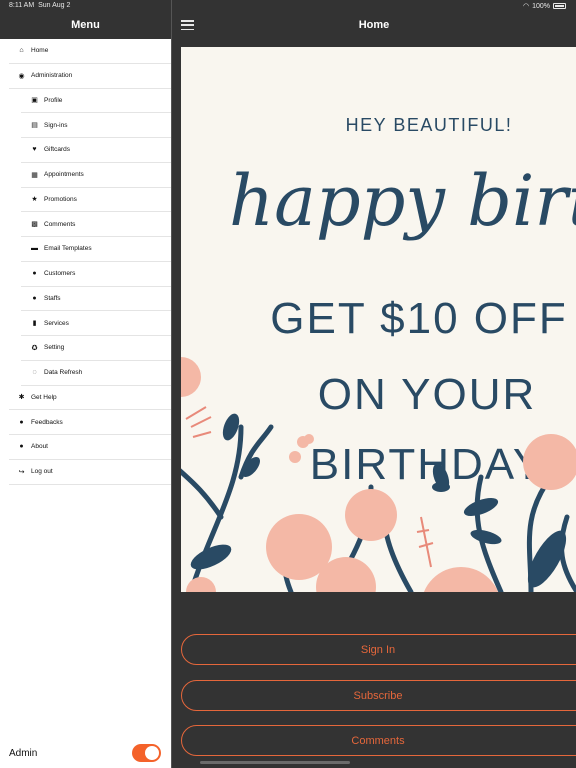  I want to click on sidebar-item-home: ⌂ Home, so click(90, 51).